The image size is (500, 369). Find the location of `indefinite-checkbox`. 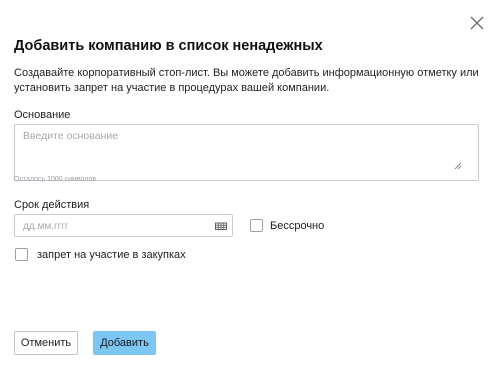

indefinite-checkbox is located at coordinates (256, 225).